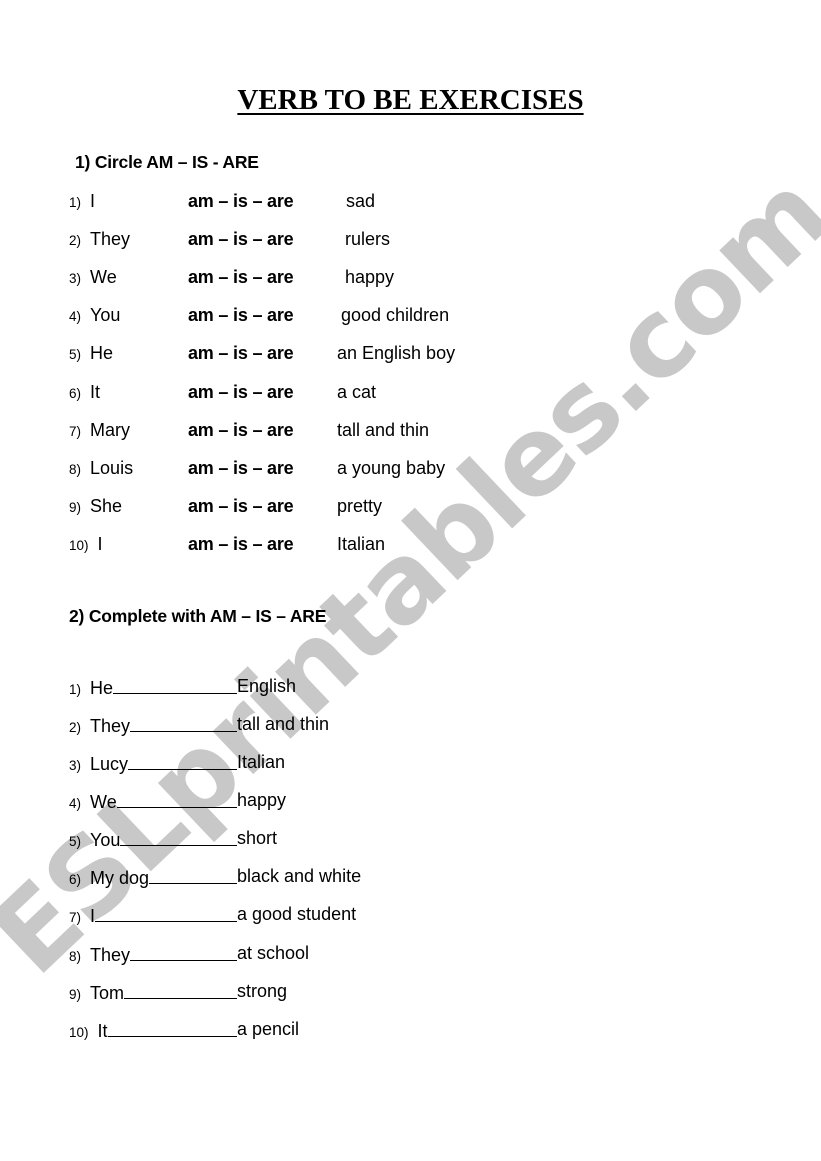 The image size is (821, 1161). What do you see at coordinates (360, 506) in the screenshot?
I see `item-predicate: pretty` at bounding box center [360, 506].